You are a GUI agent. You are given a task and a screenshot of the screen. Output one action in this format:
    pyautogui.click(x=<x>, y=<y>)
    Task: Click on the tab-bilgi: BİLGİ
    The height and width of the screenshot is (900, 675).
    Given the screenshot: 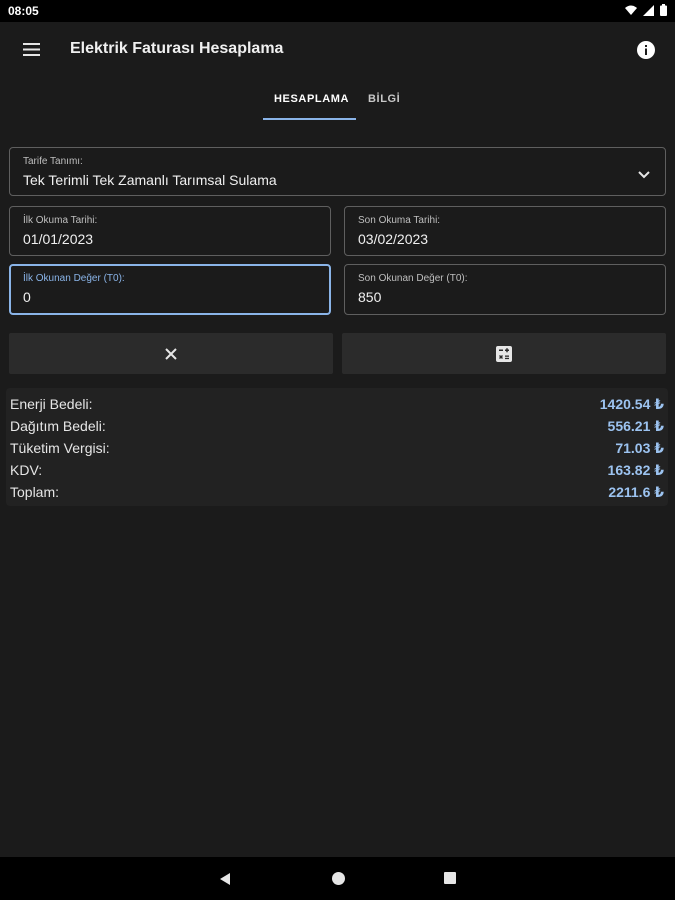 What is the action you would take?
    pyautogui.click(x=384, y=99)
    